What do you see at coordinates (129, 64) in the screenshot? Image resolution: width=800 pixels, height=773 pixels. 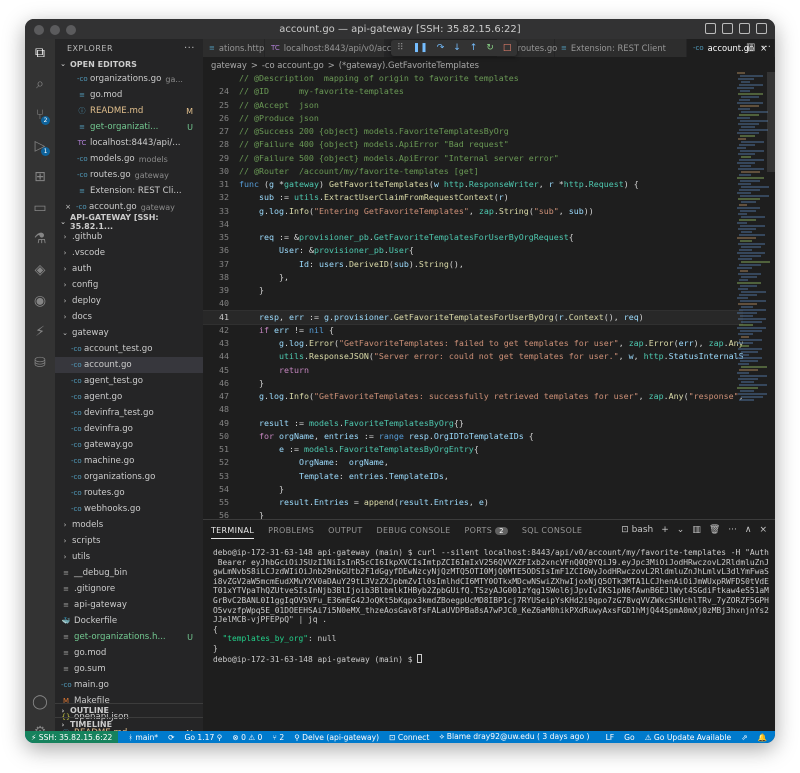 I see `open-editors-header: ⌄ OPEN EDITORS` at bounding box center [129, 64].